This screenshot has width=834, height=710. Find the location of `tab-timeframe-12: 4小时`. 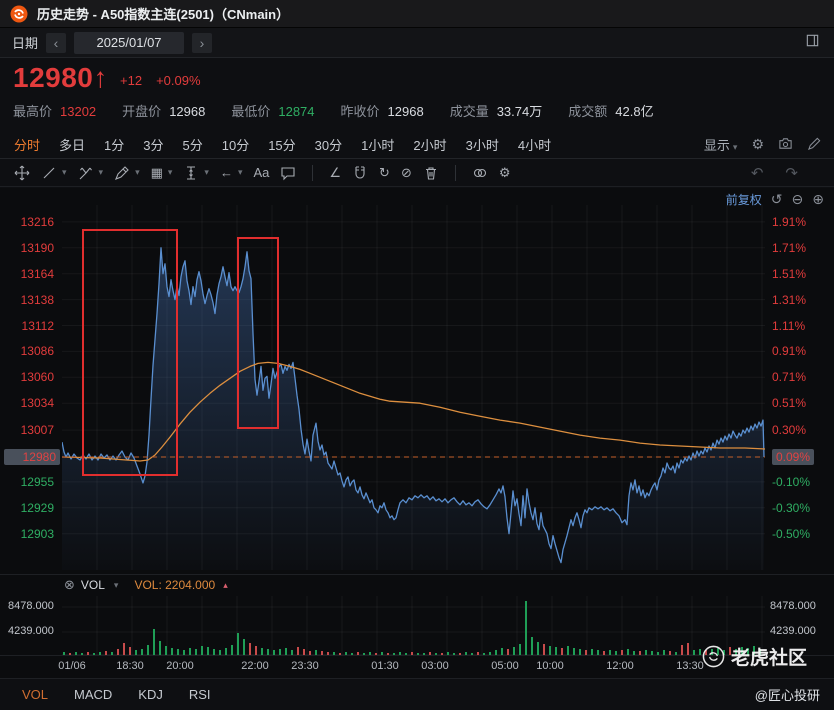

tab-timeframe-12: 4小时 is located at coordinates (534, 144).